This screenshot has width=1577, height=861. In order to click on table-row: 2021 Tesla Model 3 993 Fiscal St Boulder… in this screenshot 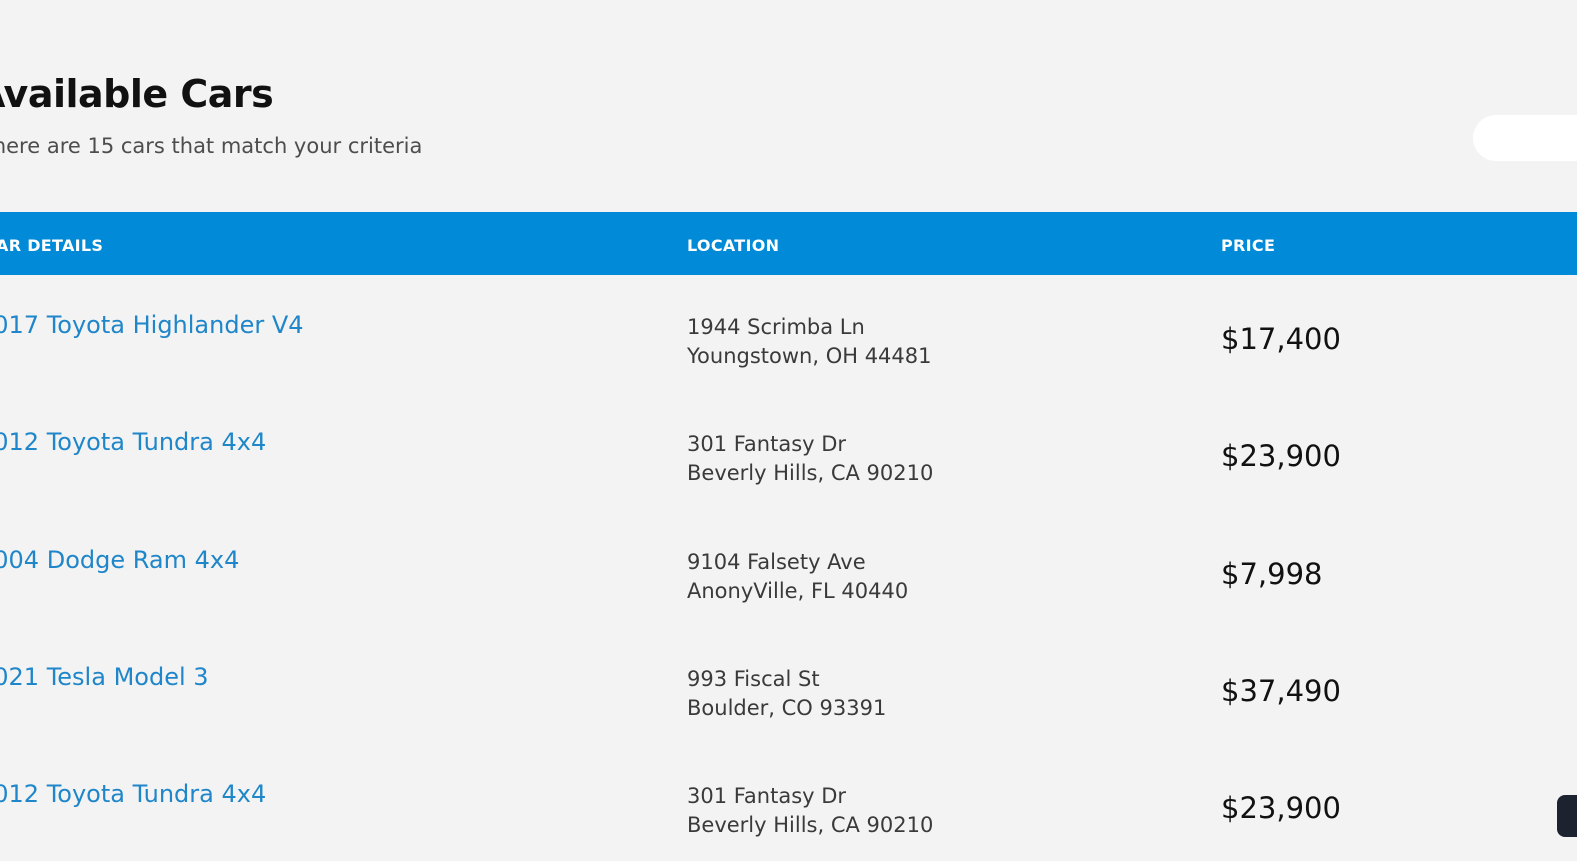, I will do `click(788, 685)`.